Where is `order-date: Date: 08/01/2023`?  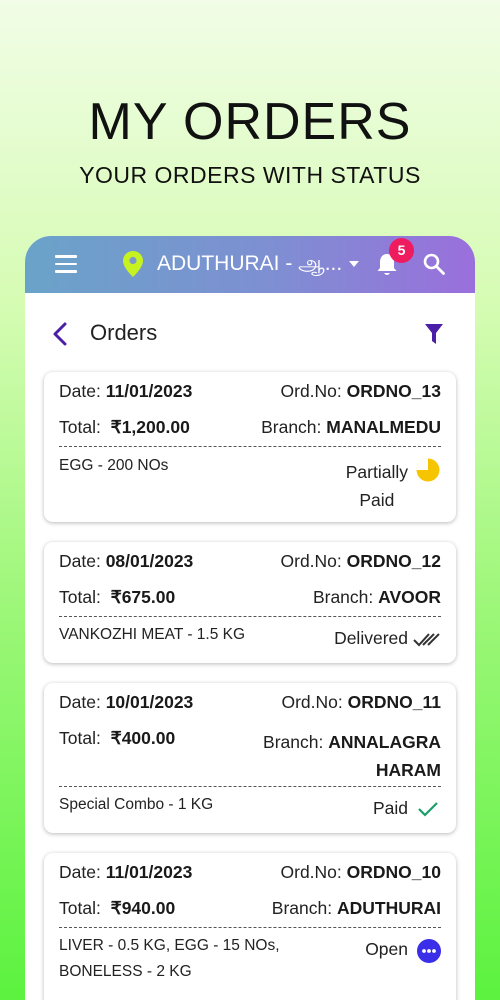 order-date: Date: 08/01/2023 is located at coordinates (126, 561).